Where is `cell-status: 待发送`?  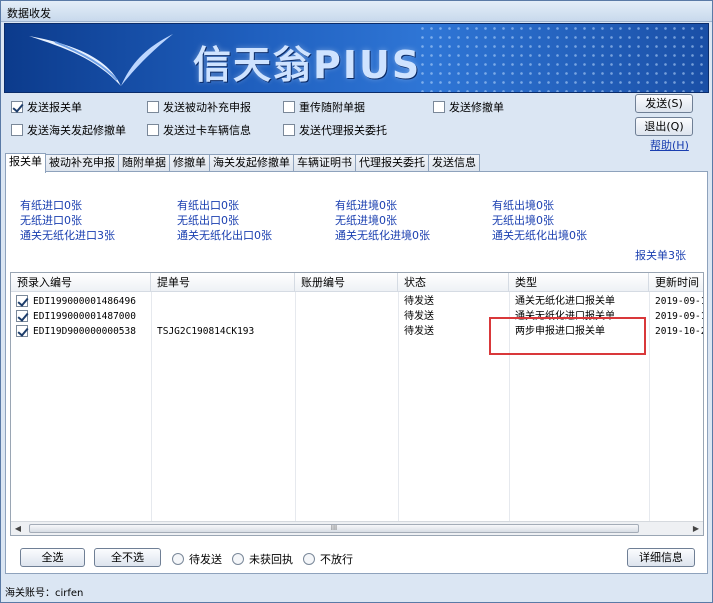 cell-status: 待发送 is located at coordinates (419, 301).